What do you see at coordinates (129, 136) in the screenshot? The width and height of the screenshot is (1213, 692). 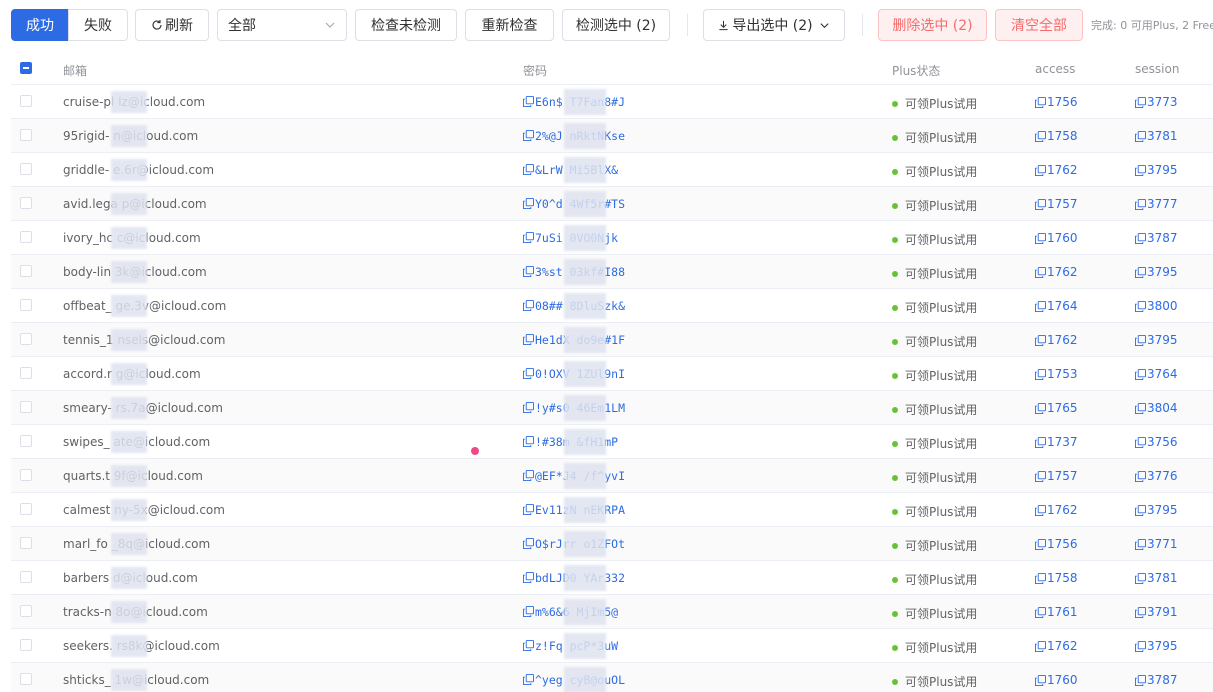 I see `email-redaction` at bounding box center [129, 136].